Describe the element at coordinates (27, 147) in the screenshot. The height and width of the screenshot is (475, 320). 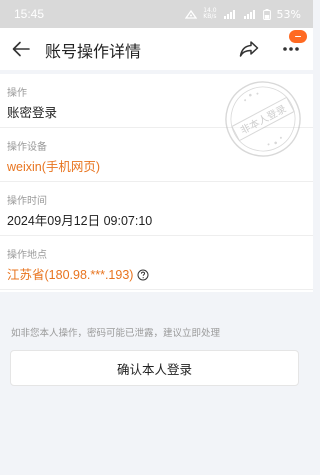
I see `device-label: 操作设备` at that location.